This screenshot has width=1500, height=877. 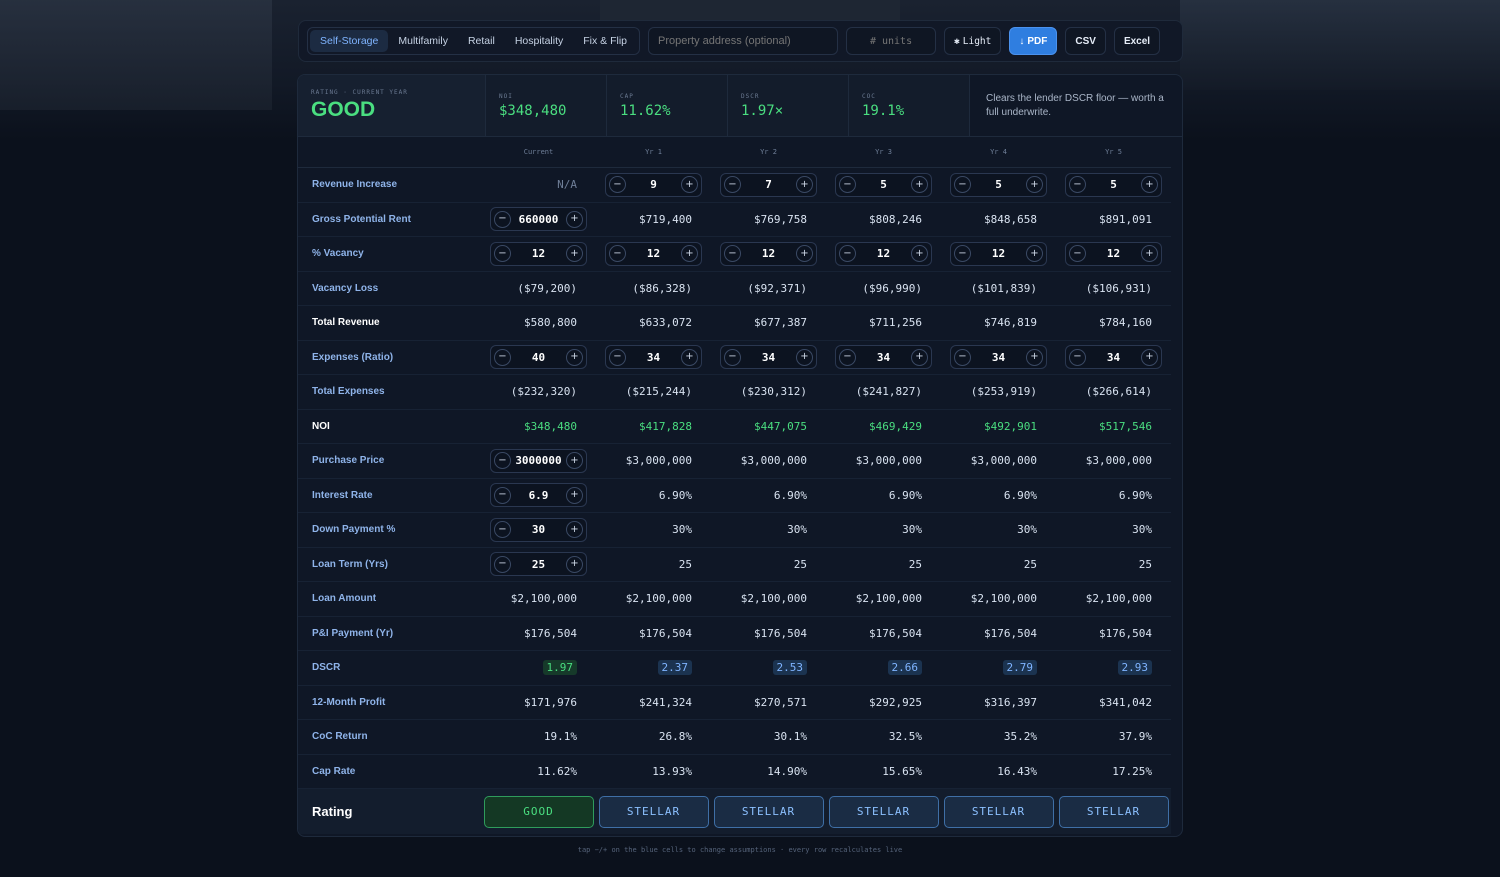 I want to click on export-pdf-button: ↓ PDF, so click(x=1033, y=41).